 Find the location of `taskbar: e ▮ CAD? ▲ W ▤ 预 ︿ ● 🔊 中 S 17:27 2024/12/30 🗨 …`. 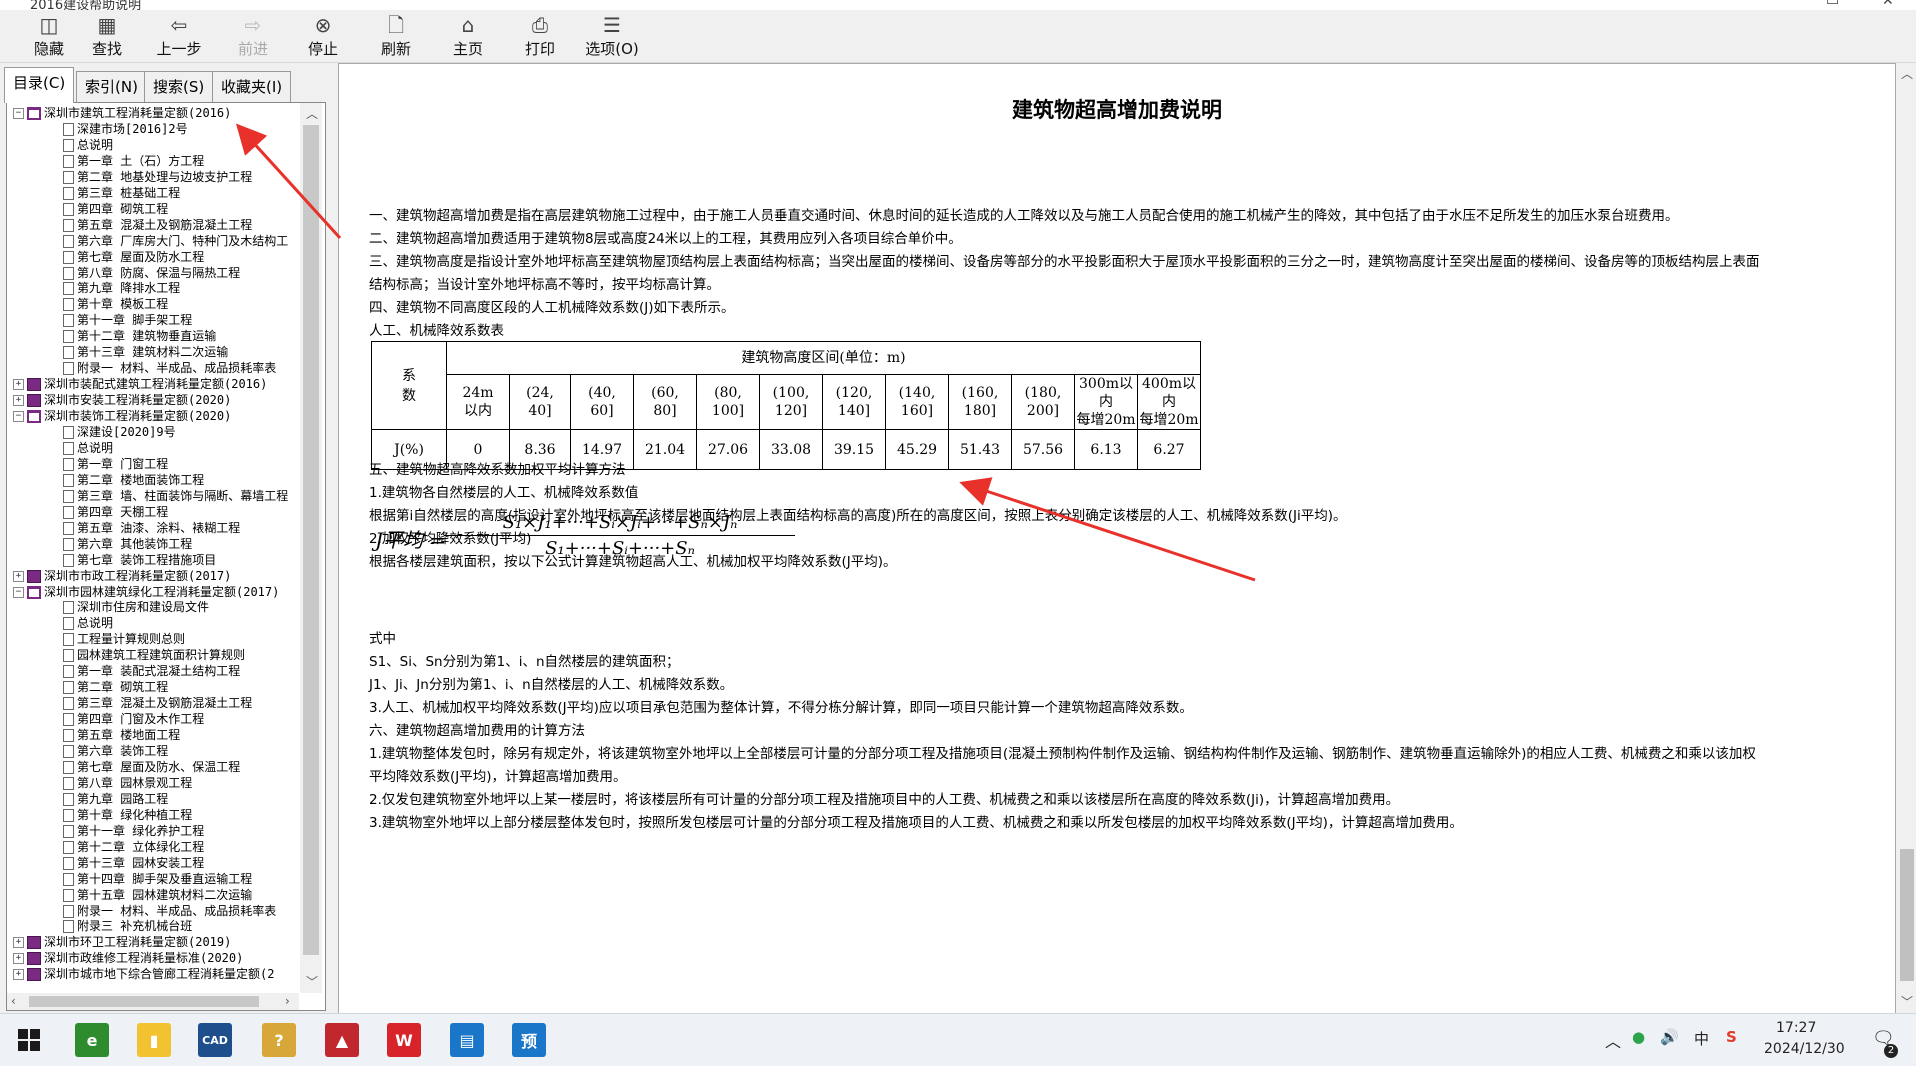

taskbar: e ▮ CAD? ▲ W ▤ 预 ︿ ● 🔊 中 S 17:27 2024/12/30 🗨 … is located at coordinates (958, 1039).